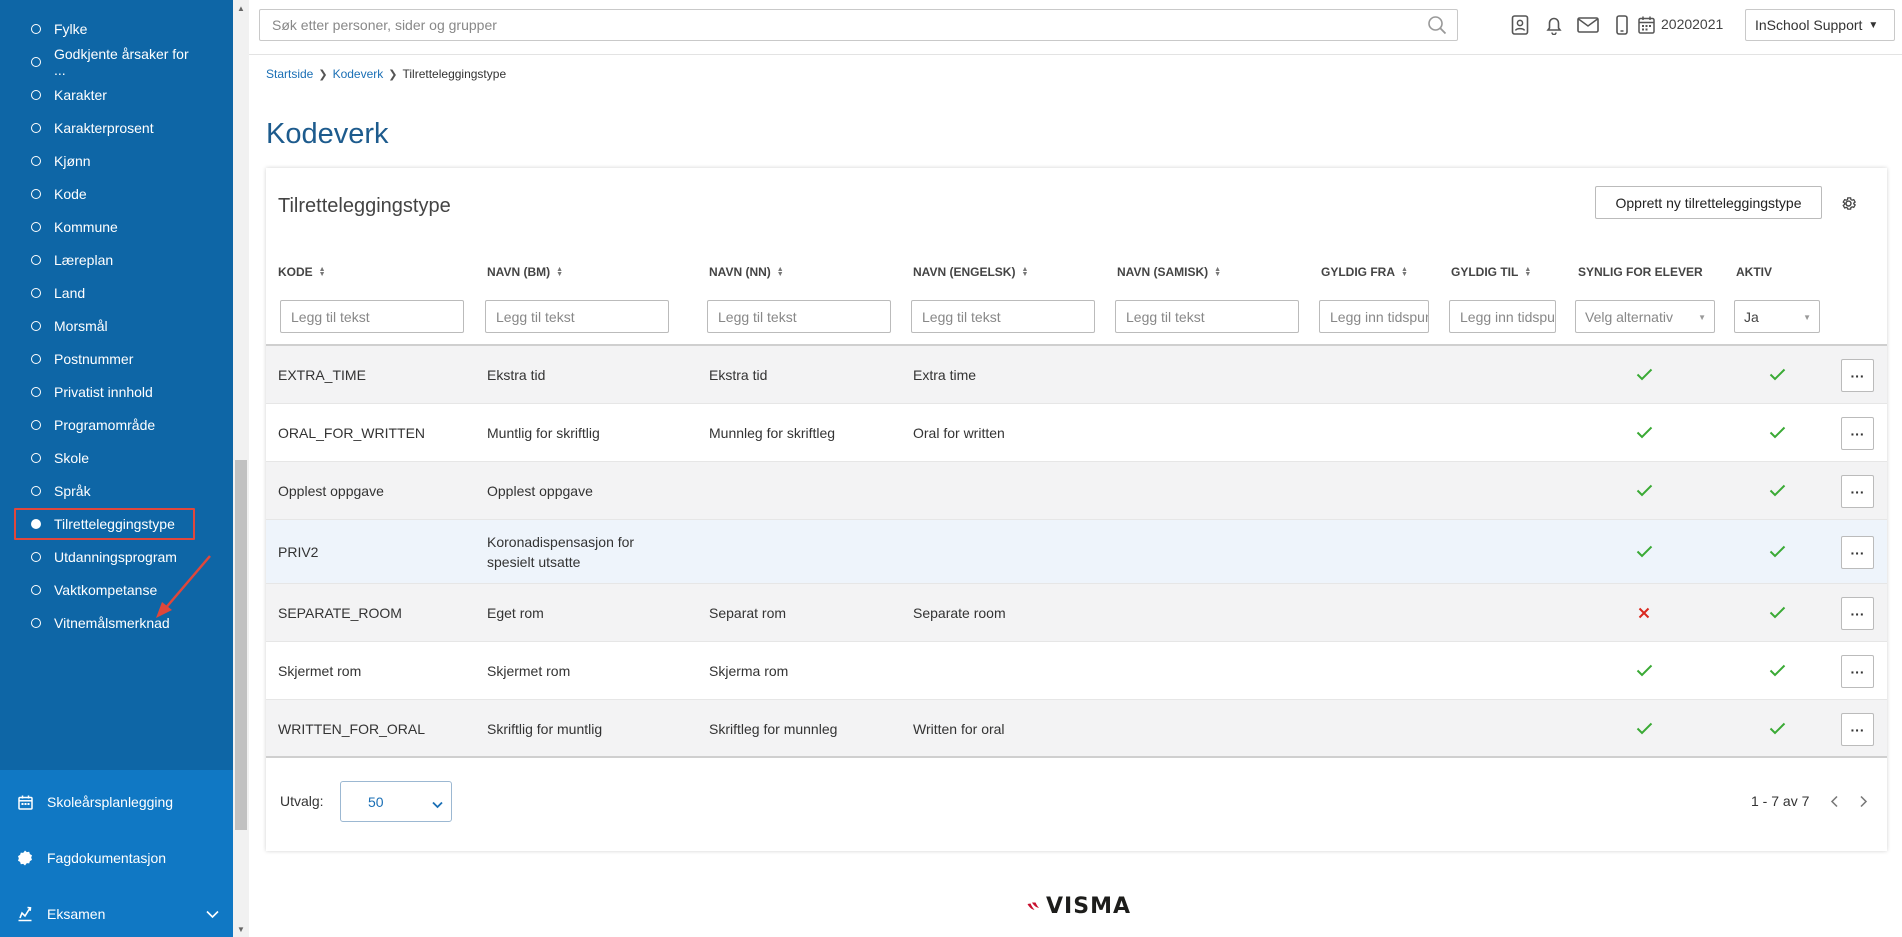  I want to click on prev-page-icon, so click(1834, 801).